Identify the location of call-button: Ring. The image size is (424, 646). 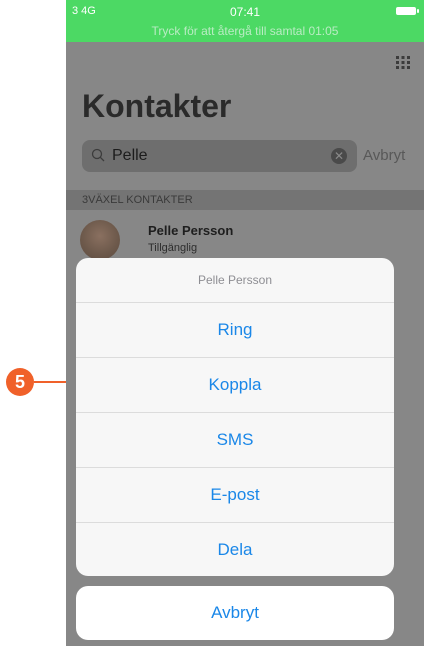
(235, 330).